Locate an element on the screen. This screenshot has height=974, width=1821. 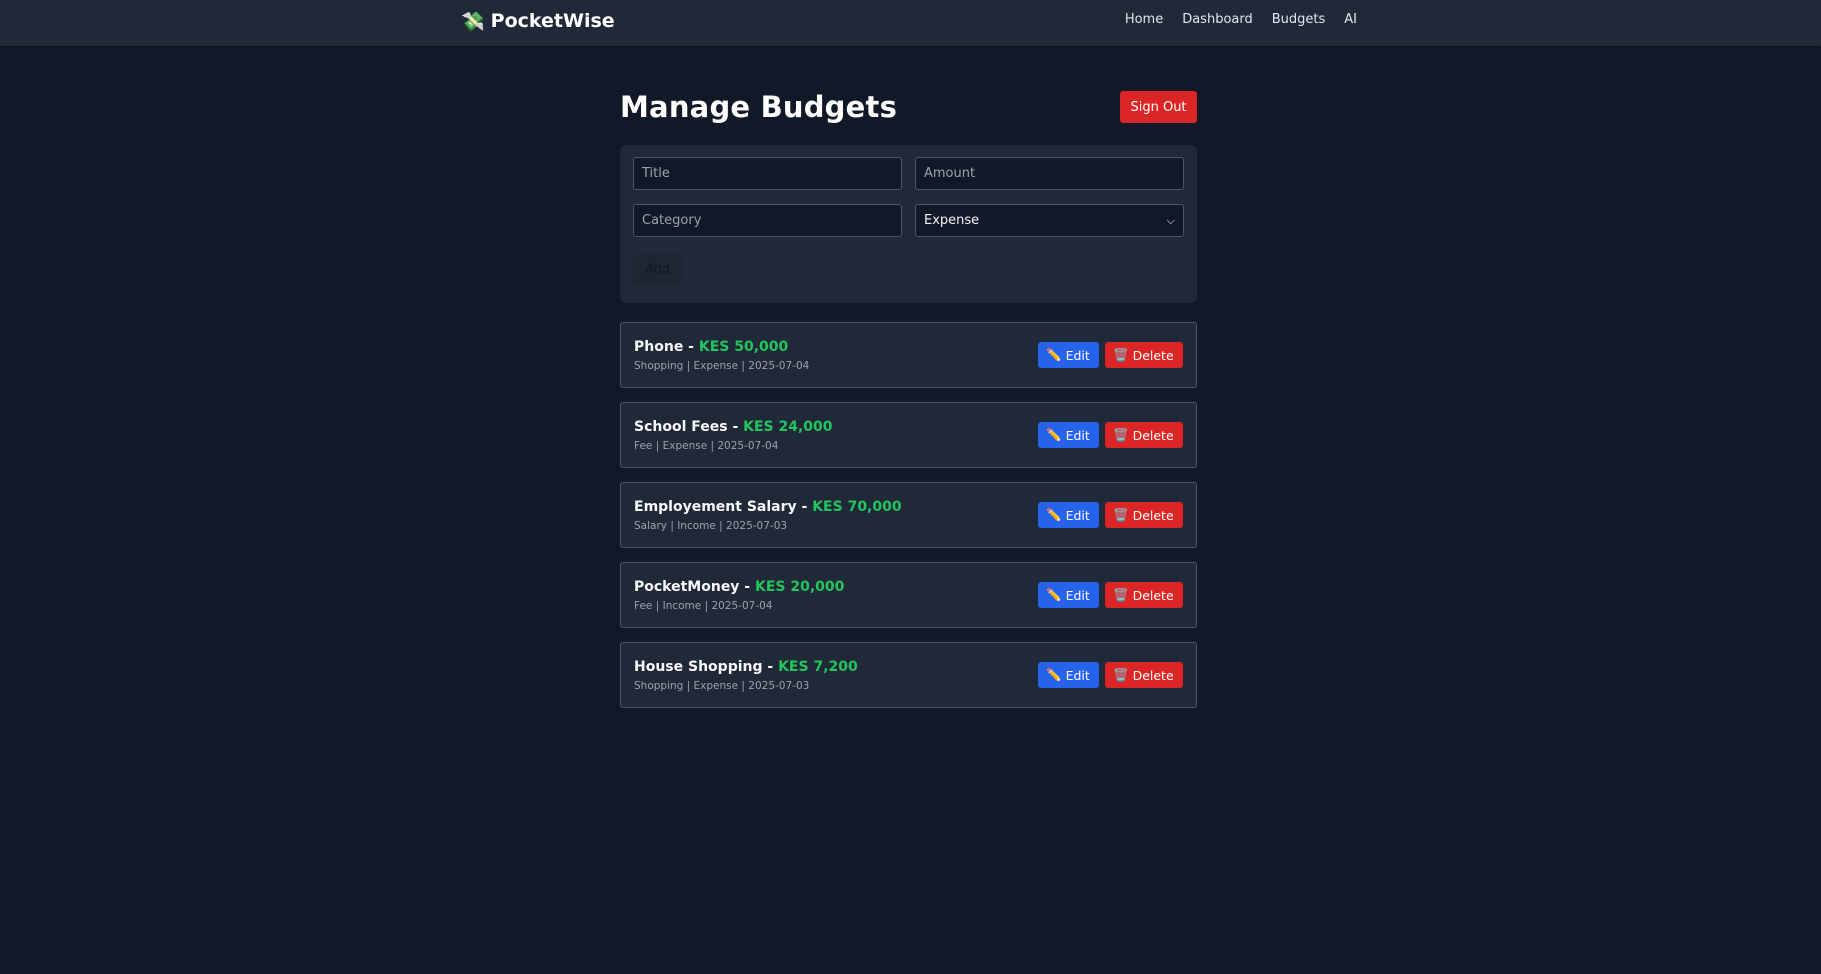
budget-item-amount: KES 70,000 is located at coordinates (857, 506).